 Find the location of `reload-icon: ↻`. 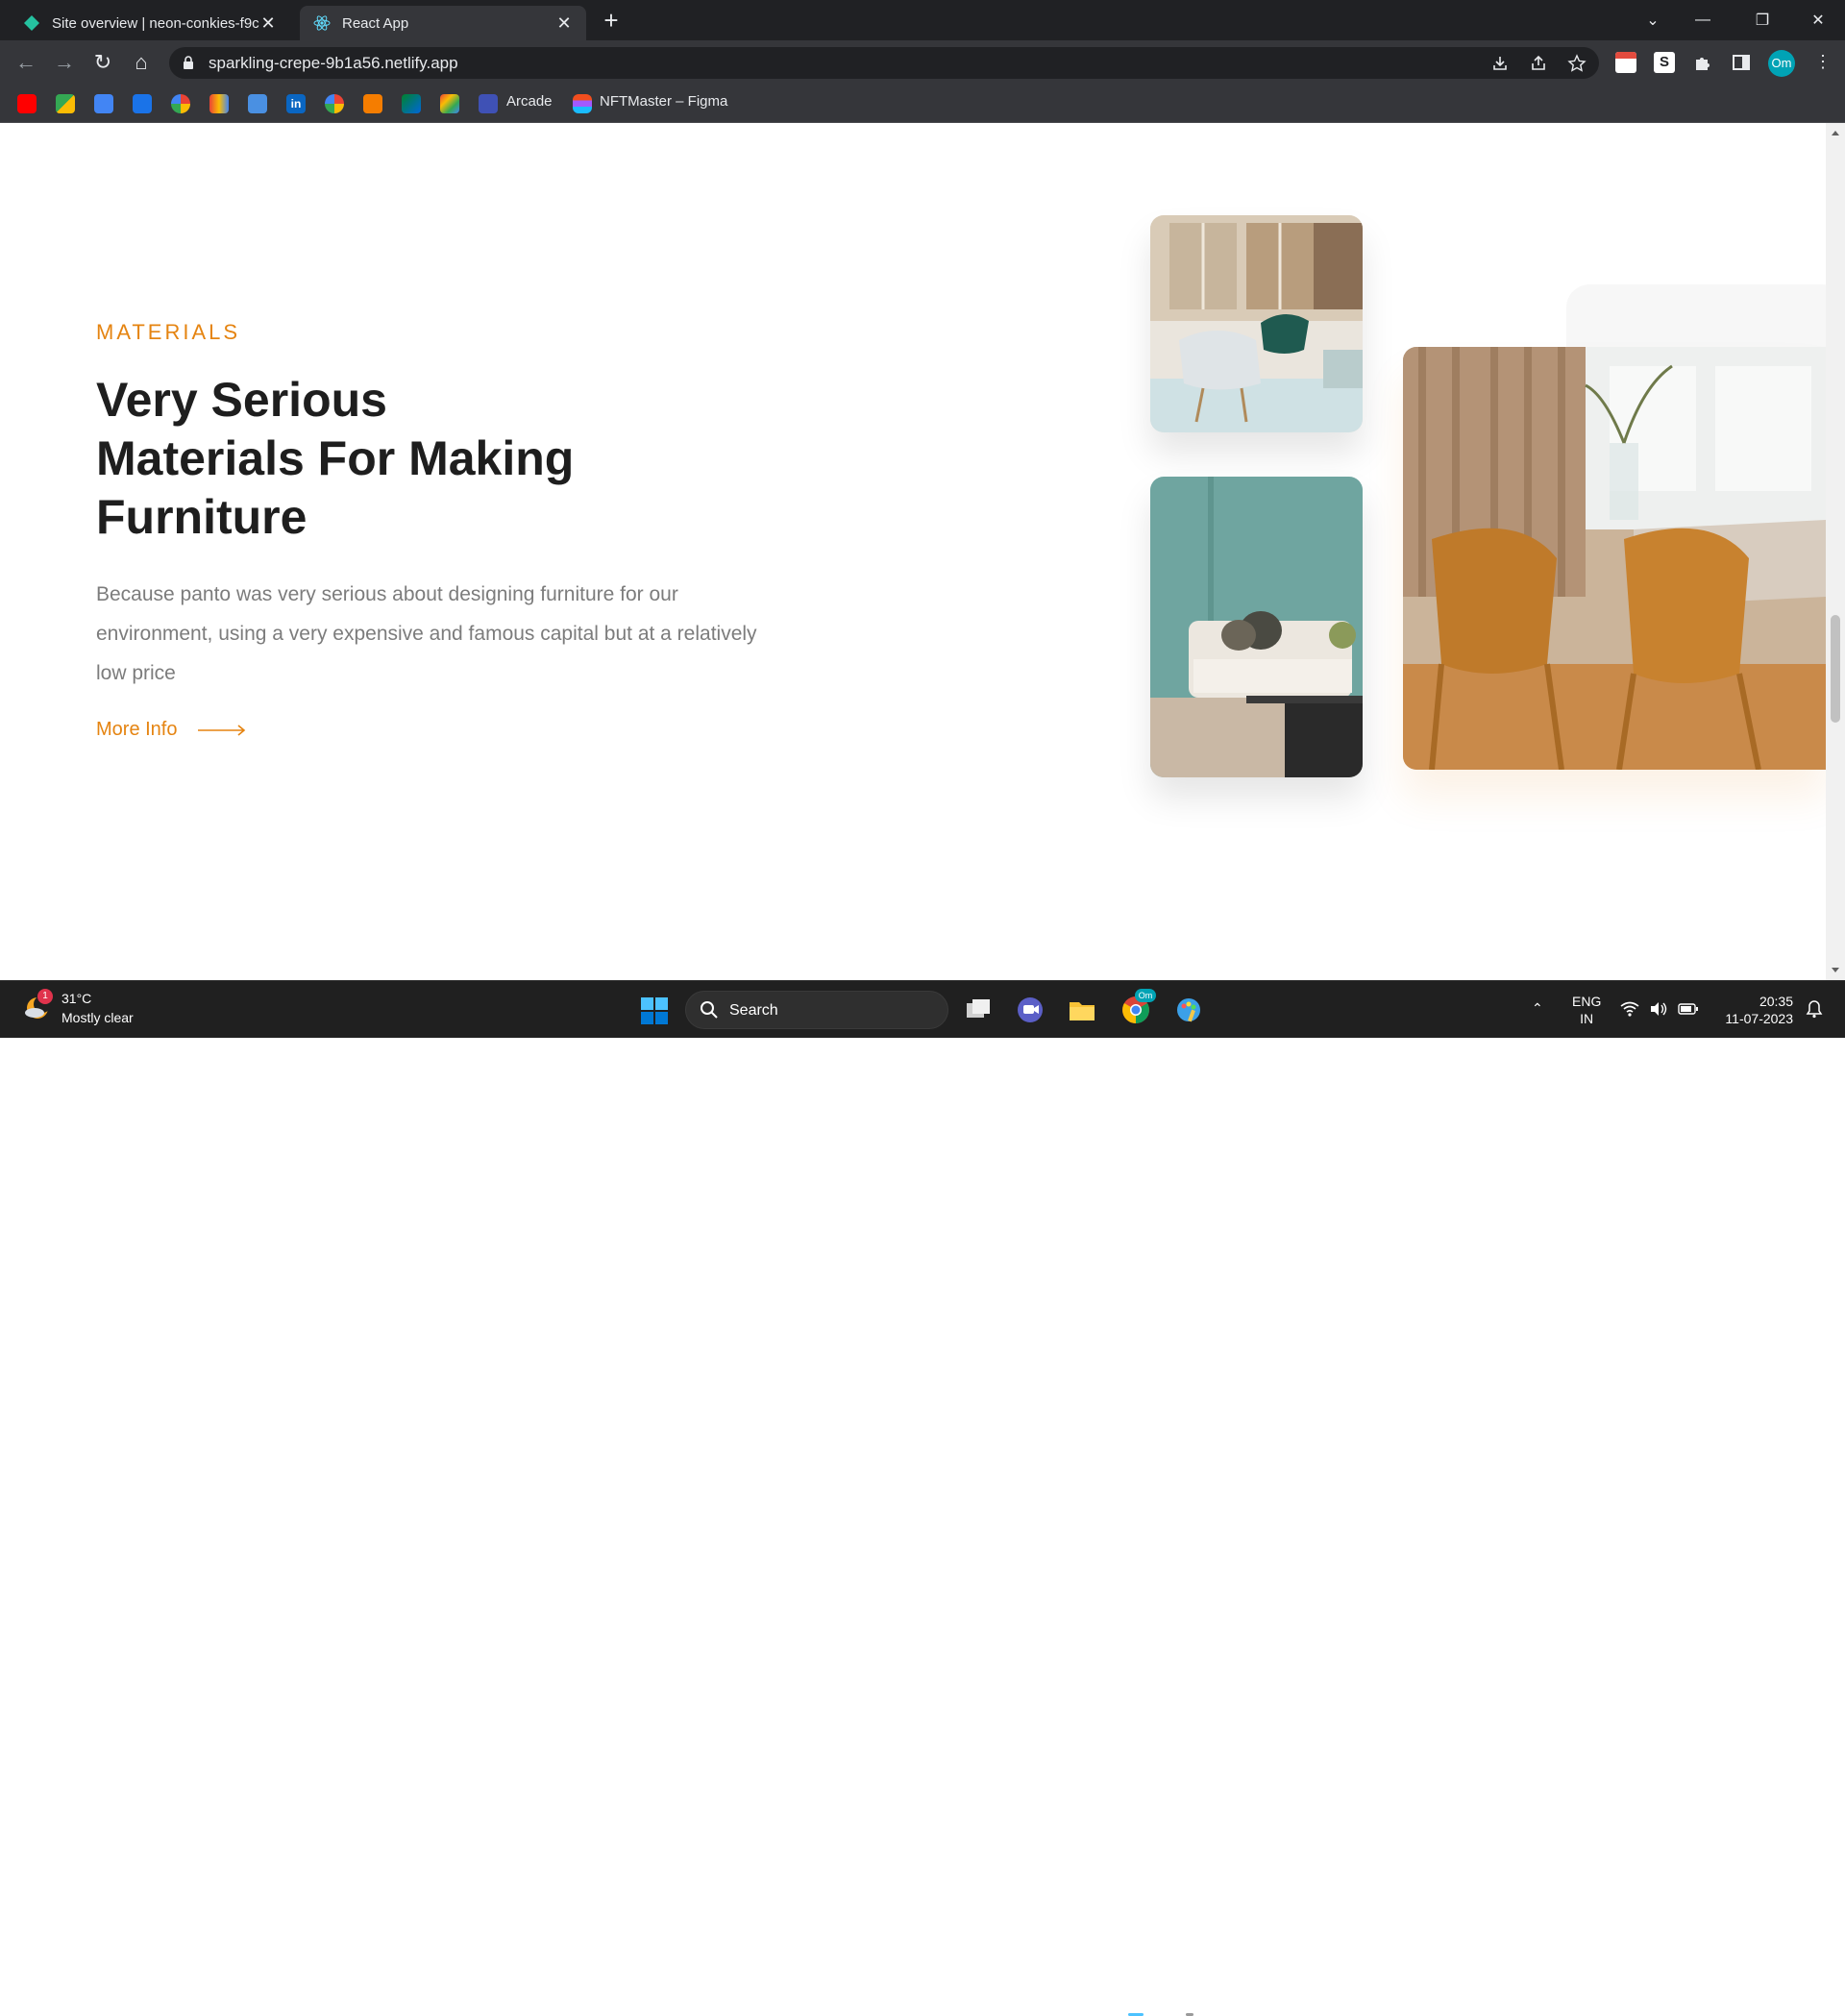

reload-icon: ↻ is located at coordinates (102, 63).